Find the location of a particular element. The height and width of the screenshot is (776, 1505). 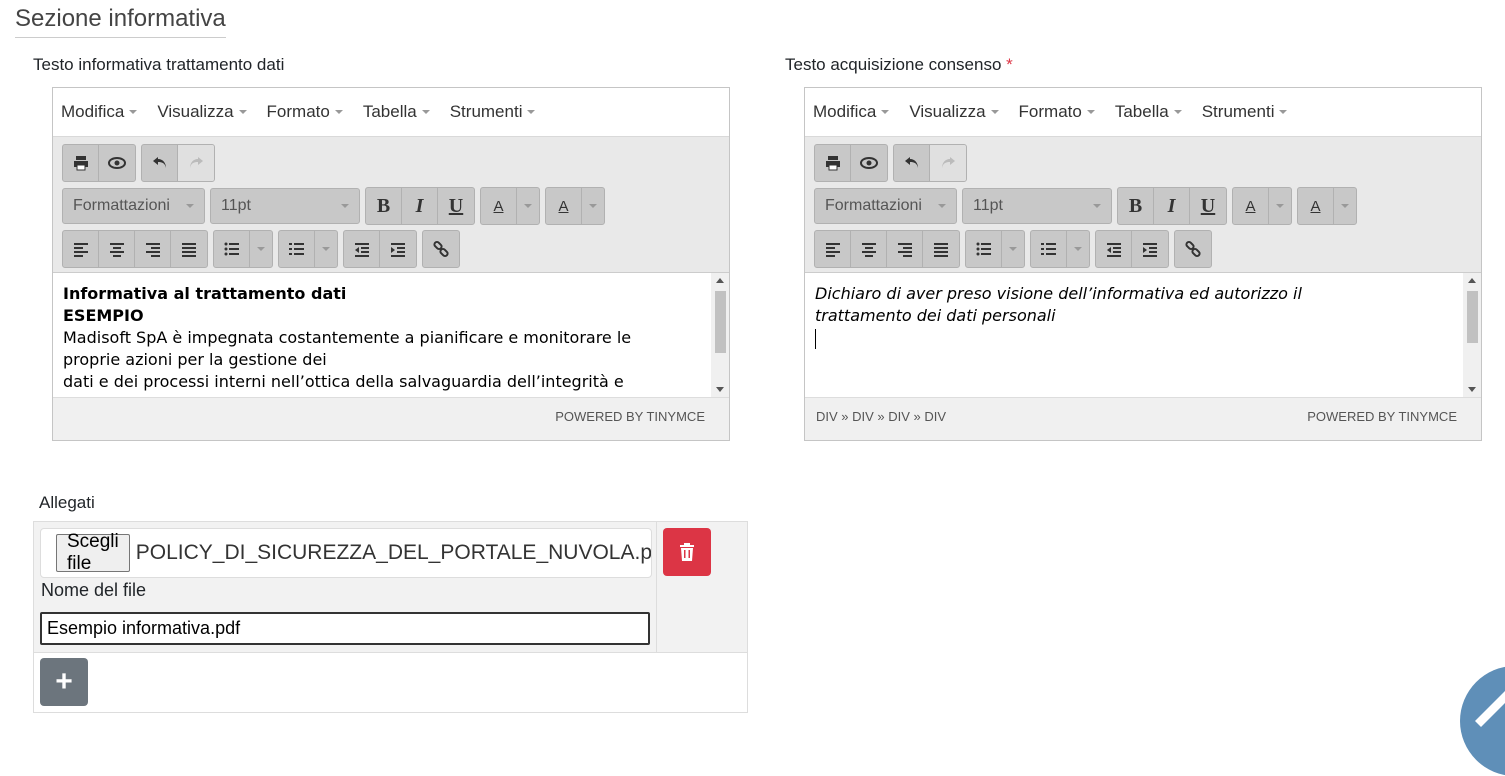

align-right-icon is located at coordinates (152, 250).